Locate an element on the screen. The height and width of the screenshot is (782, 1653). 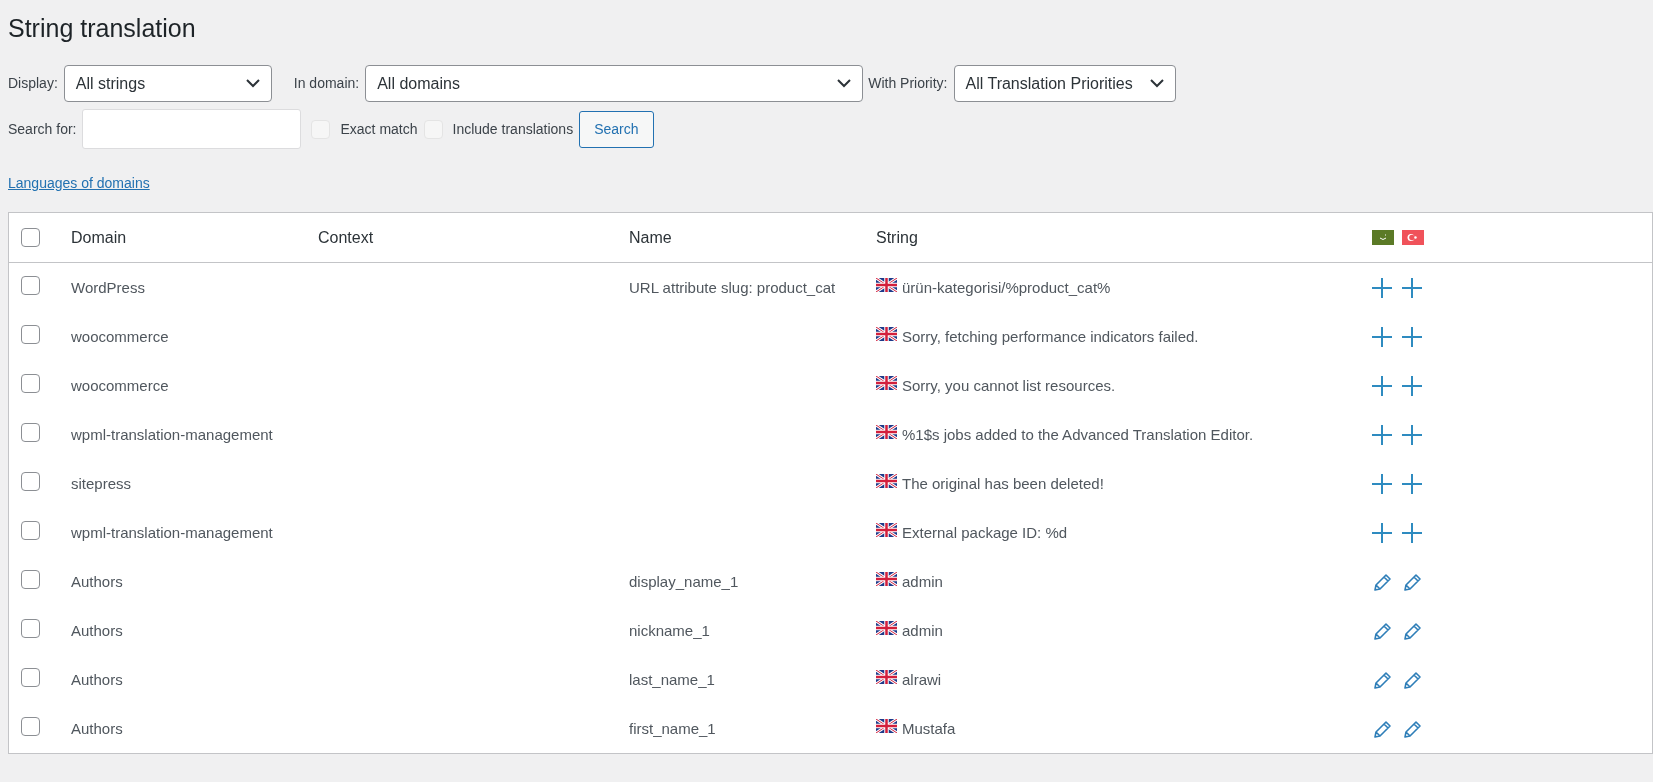
name-text: URL attribute slug: product_cat is located at coordinates (732, 287).